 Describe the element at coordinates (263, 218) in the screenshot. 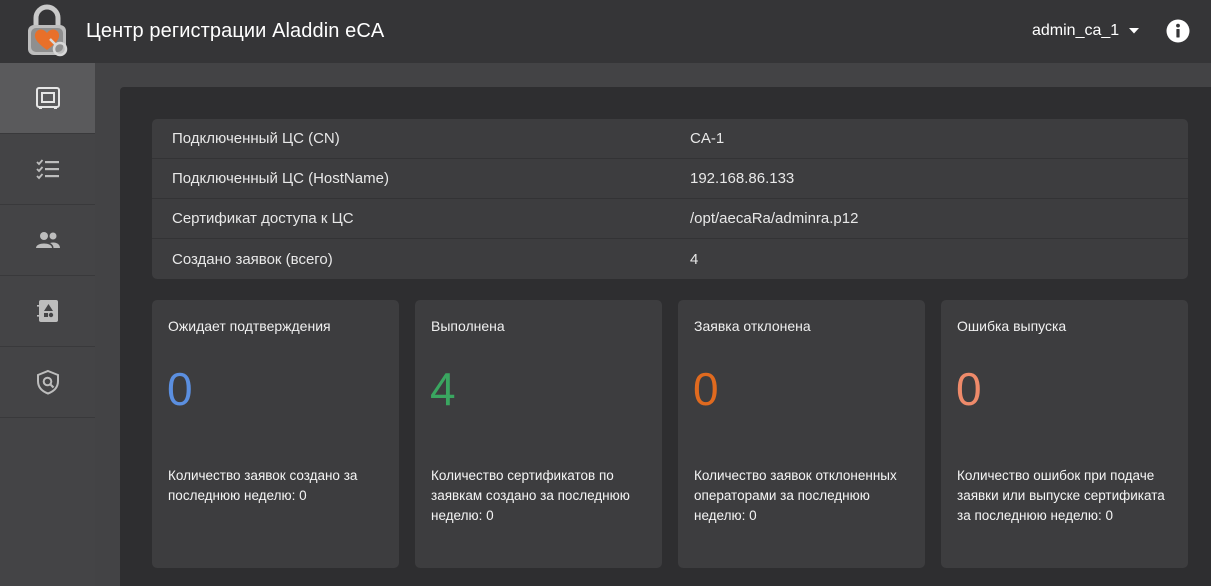

I see `info-label: Сертификат доступа к ЦС` at that location.